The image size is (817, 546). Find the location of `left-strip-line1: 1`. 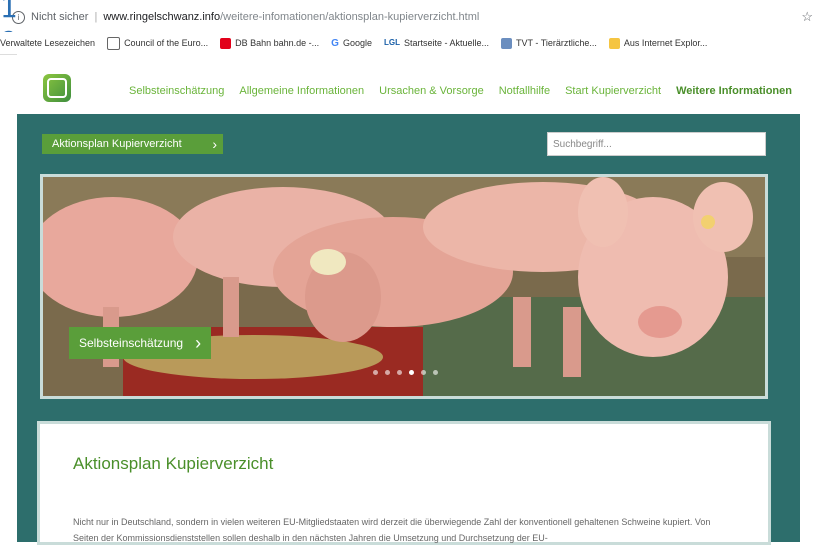

left-strip-line1: 1 is located at coordinates (9, 12).